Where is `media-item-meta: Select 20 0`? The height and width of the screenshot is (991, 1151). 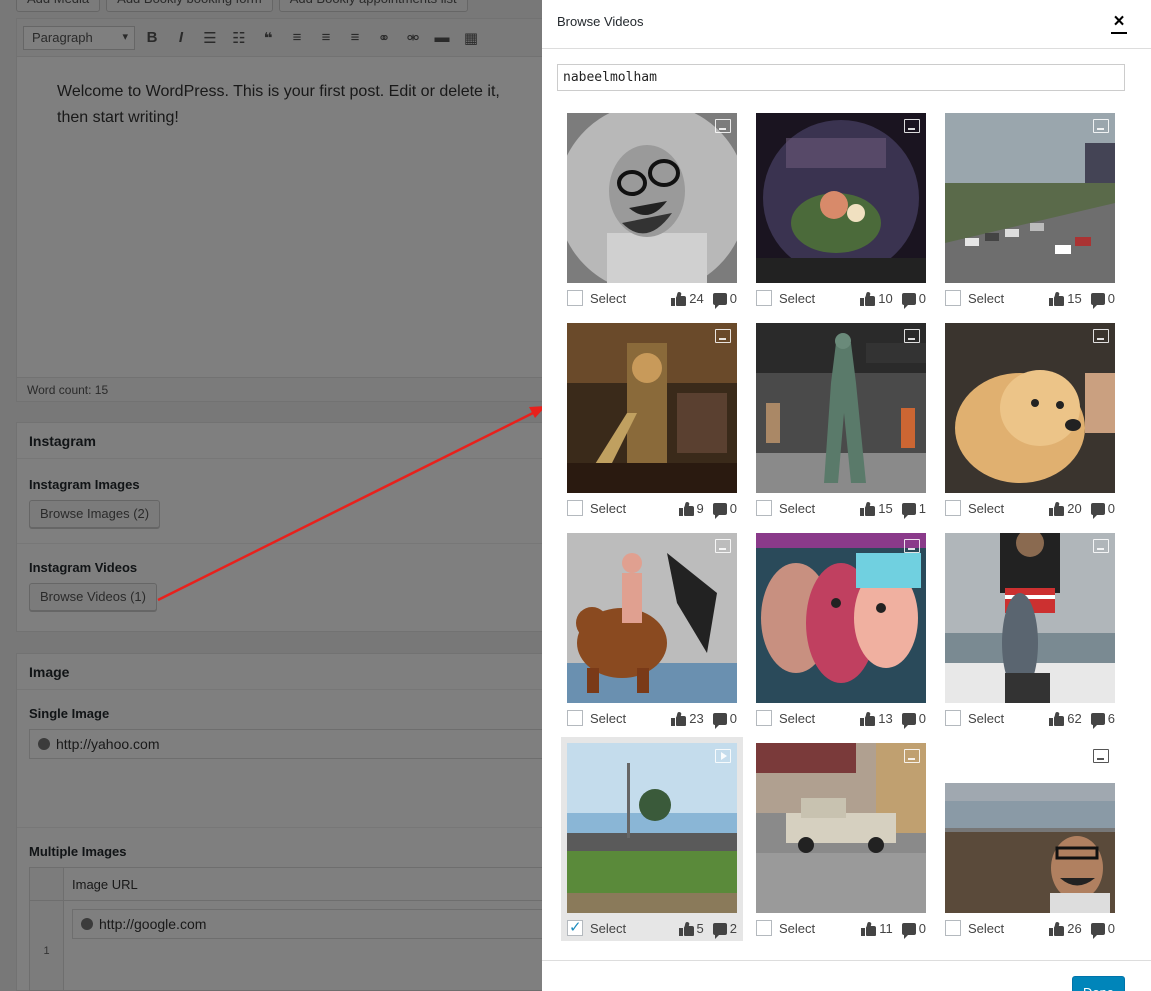 media-item-meta: Select 20 0 is located at coordinates (1030, 509).